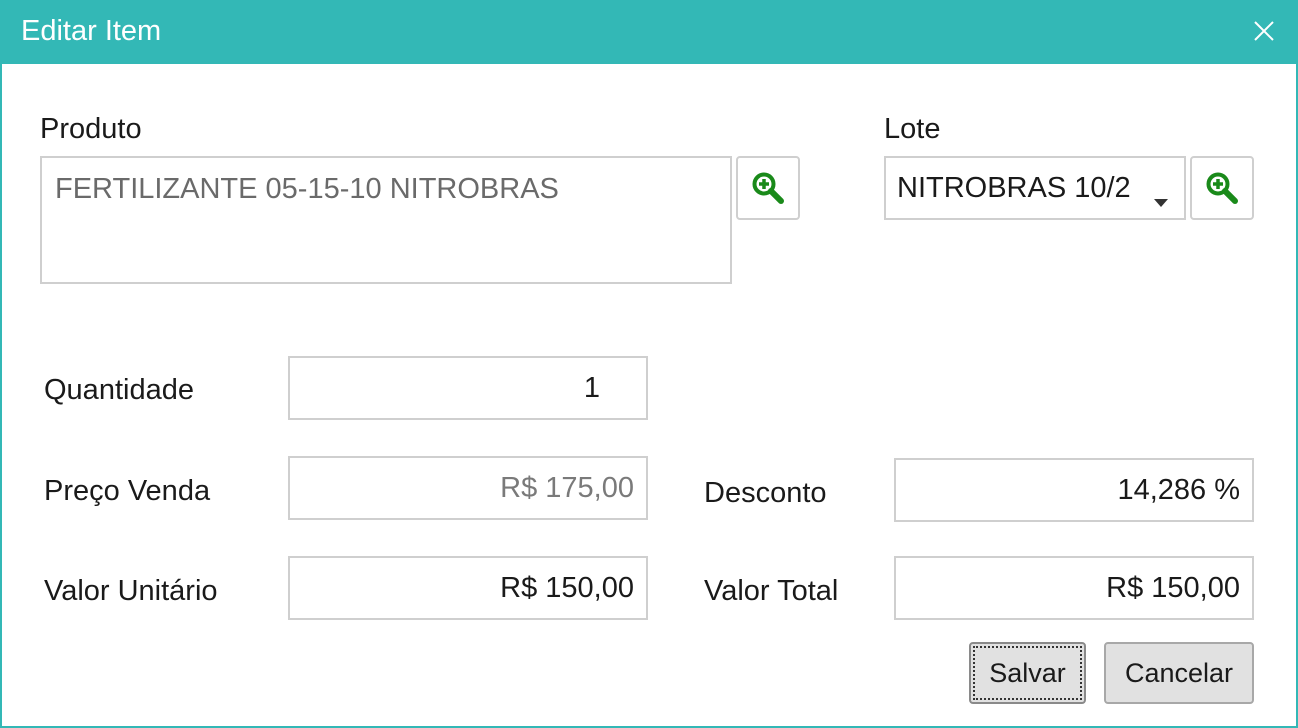 This screenshot has height=728, width=1298. What do you see at coordinates (912, 129) in the screenshot?
I see `lote-label: Lote` at bounding box center [912, 129].